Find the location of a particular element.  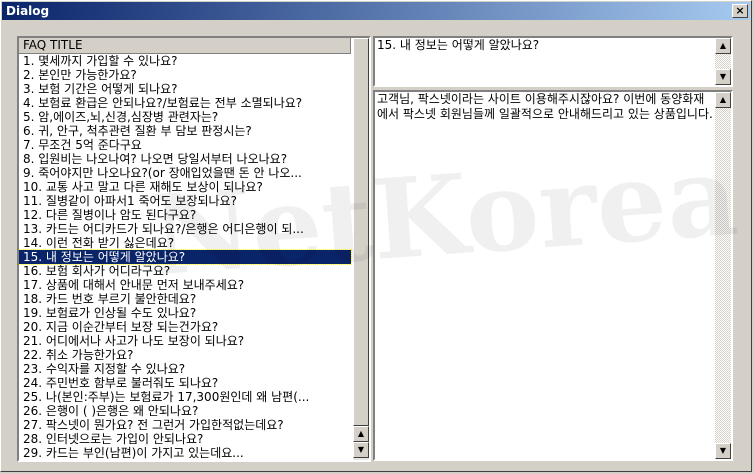

faq-list-item: 22. 취소 가능한가요? is located at coordinates (185, 355).